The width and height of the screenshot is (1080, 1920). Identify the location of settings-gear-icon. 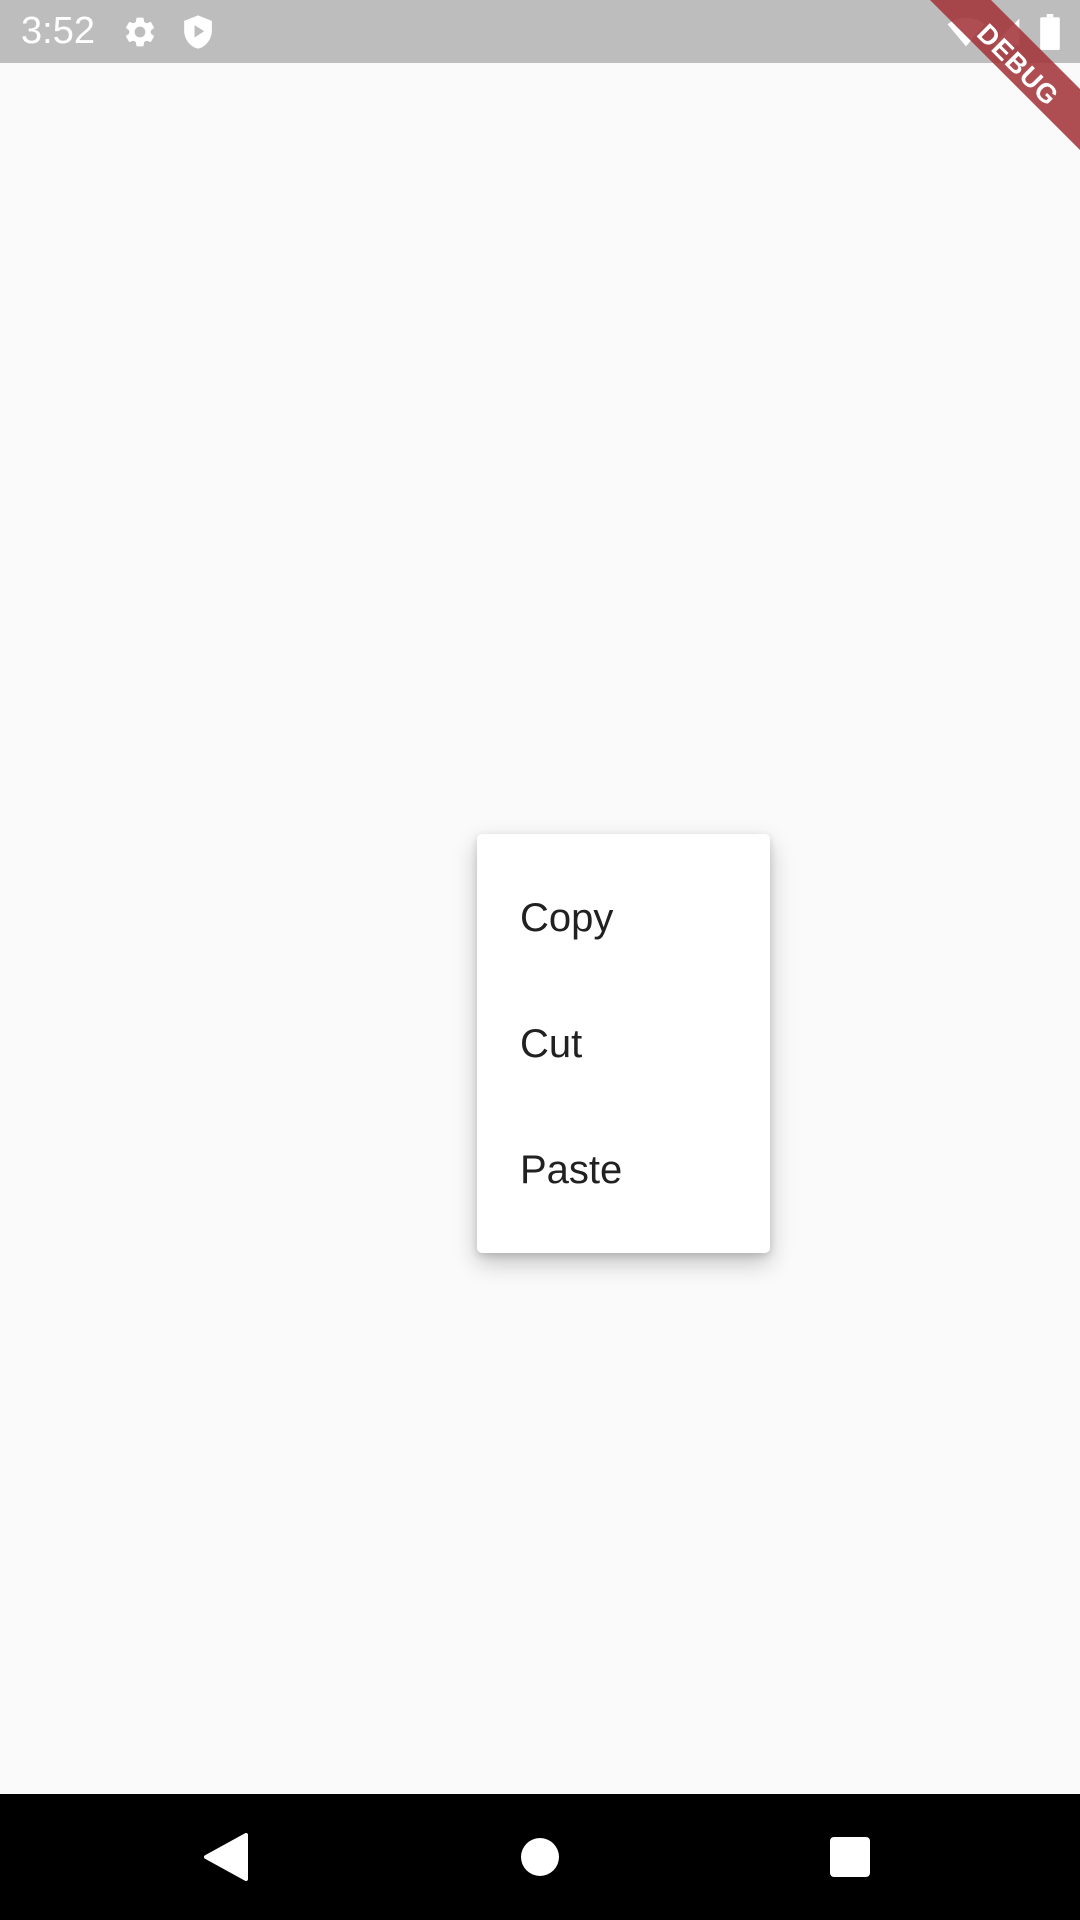
(140, 31).